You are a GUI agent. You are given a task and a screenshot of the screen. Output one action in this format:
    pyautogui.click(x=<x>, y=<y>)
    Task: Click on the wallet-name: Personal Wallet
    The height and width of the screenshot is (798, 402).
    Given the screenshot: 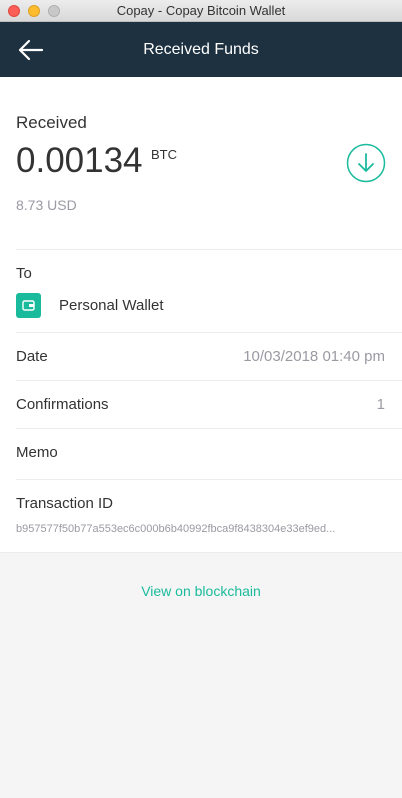 What is the action you would take?
    pyautogui.click(x=111, y=305)
    